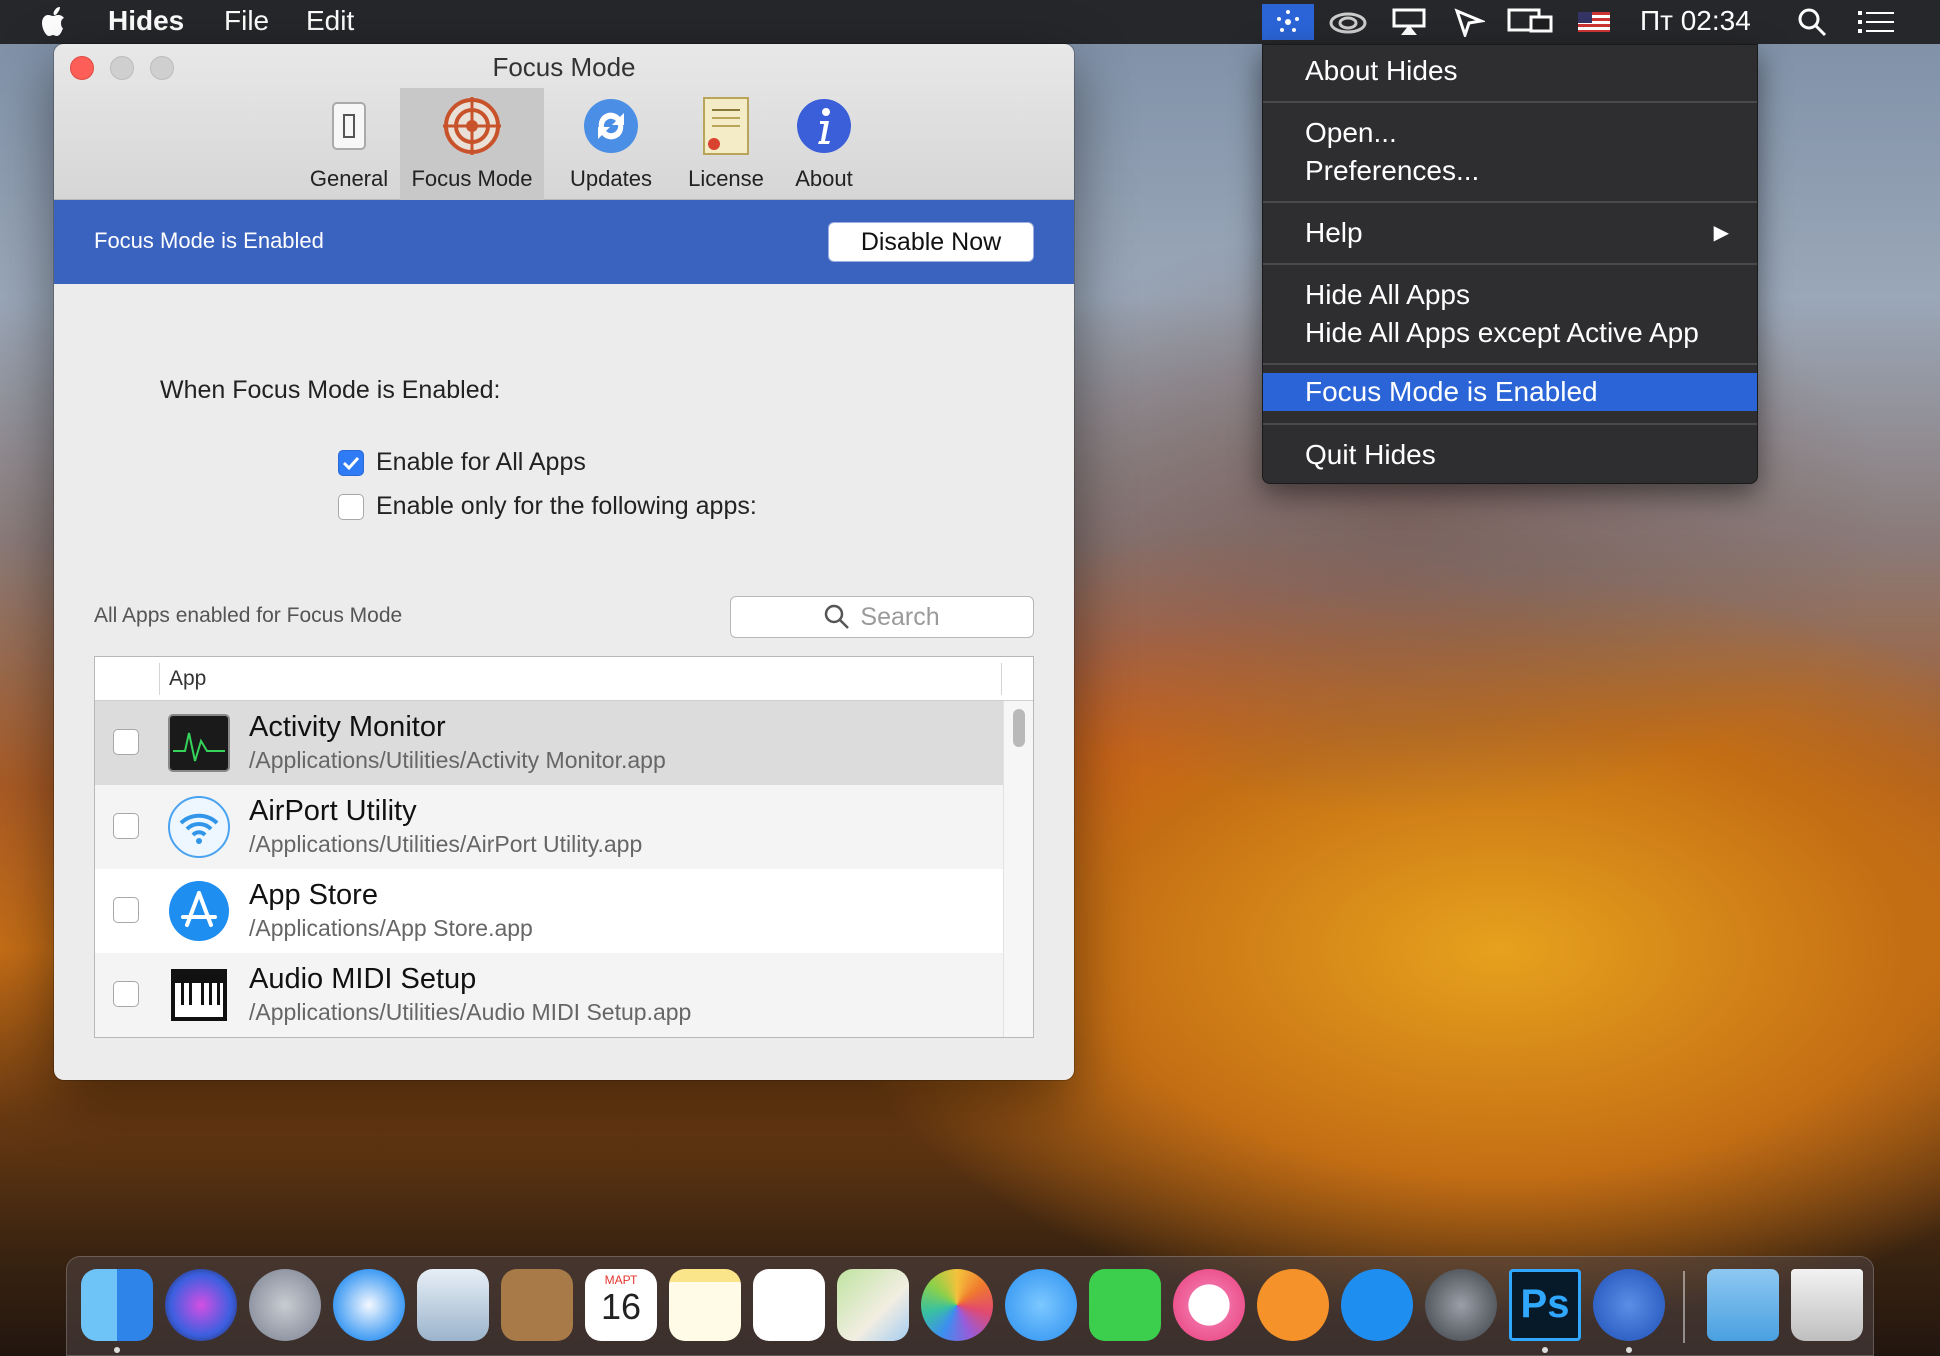  What do you see at coordinates (369, 1305) in the screenshot?
I see `safari-icon` at bounding box center [369, 1305].